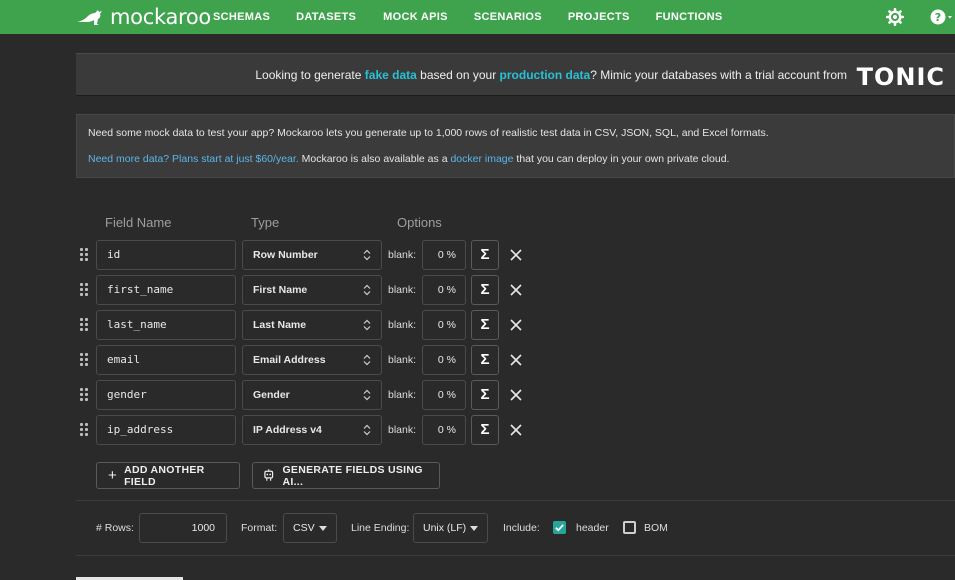  Describe the element at coordinates (271, 395) in the screenshot. I see `field-type-value: Gender` at that location.